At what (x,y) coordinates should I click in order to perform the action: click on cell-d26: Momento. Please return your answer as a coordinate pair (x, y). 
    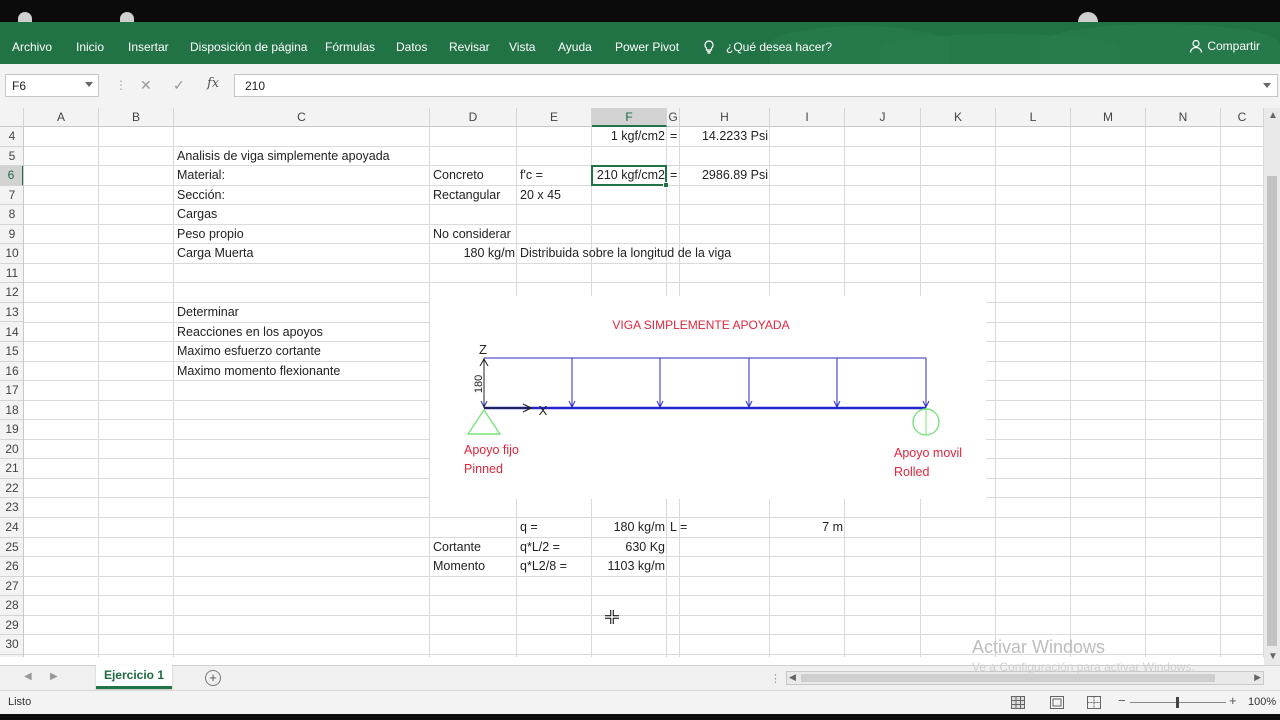
    Looking at the image, I should click on (459, 567).